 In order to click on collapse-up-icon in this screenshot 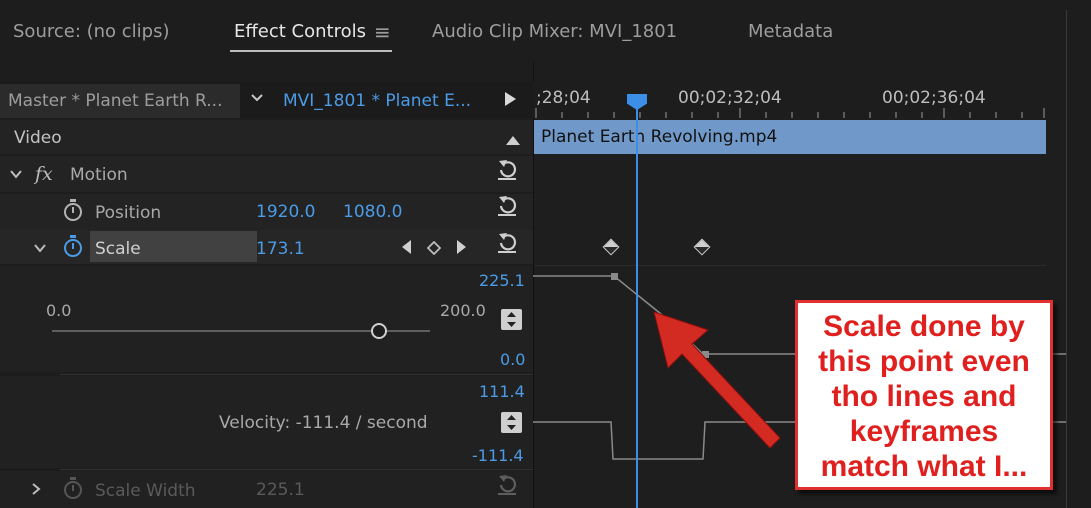, I will do `click(513, 140)`.